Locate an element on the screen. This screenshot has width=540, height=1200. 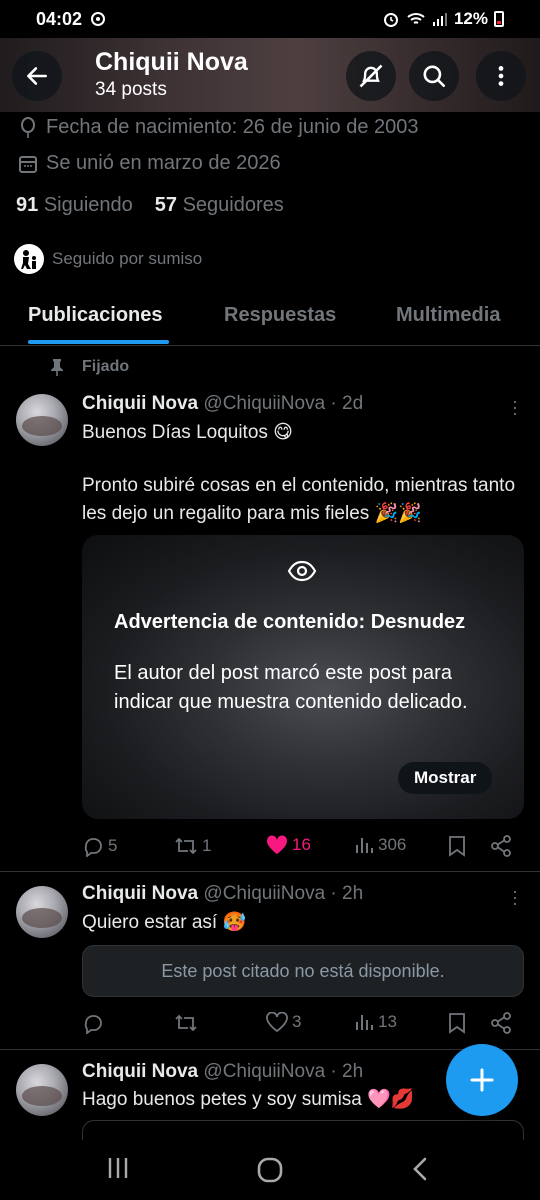
following-link: 91 Siguiendo is located at coordinates (74, 205).